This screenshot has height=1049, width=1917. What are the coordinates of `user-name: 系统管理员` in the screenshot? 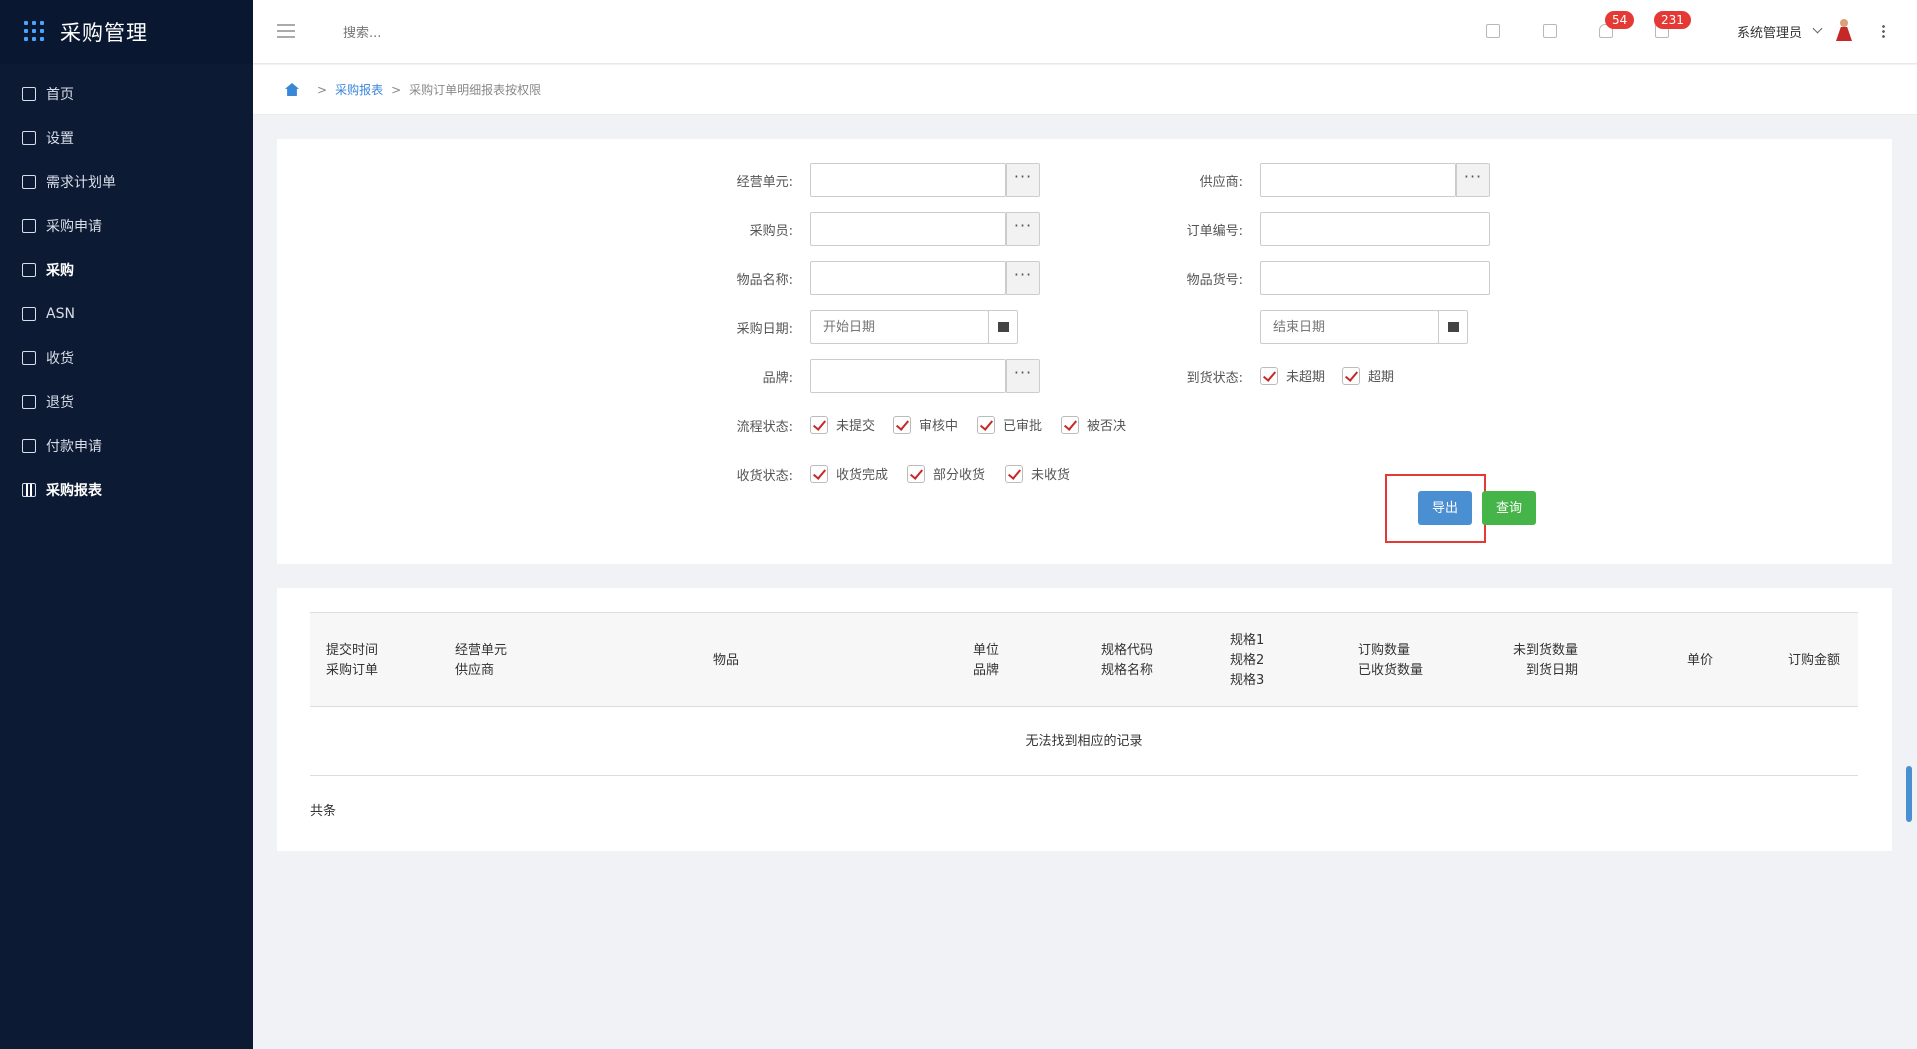 It's located at (1769, 31).